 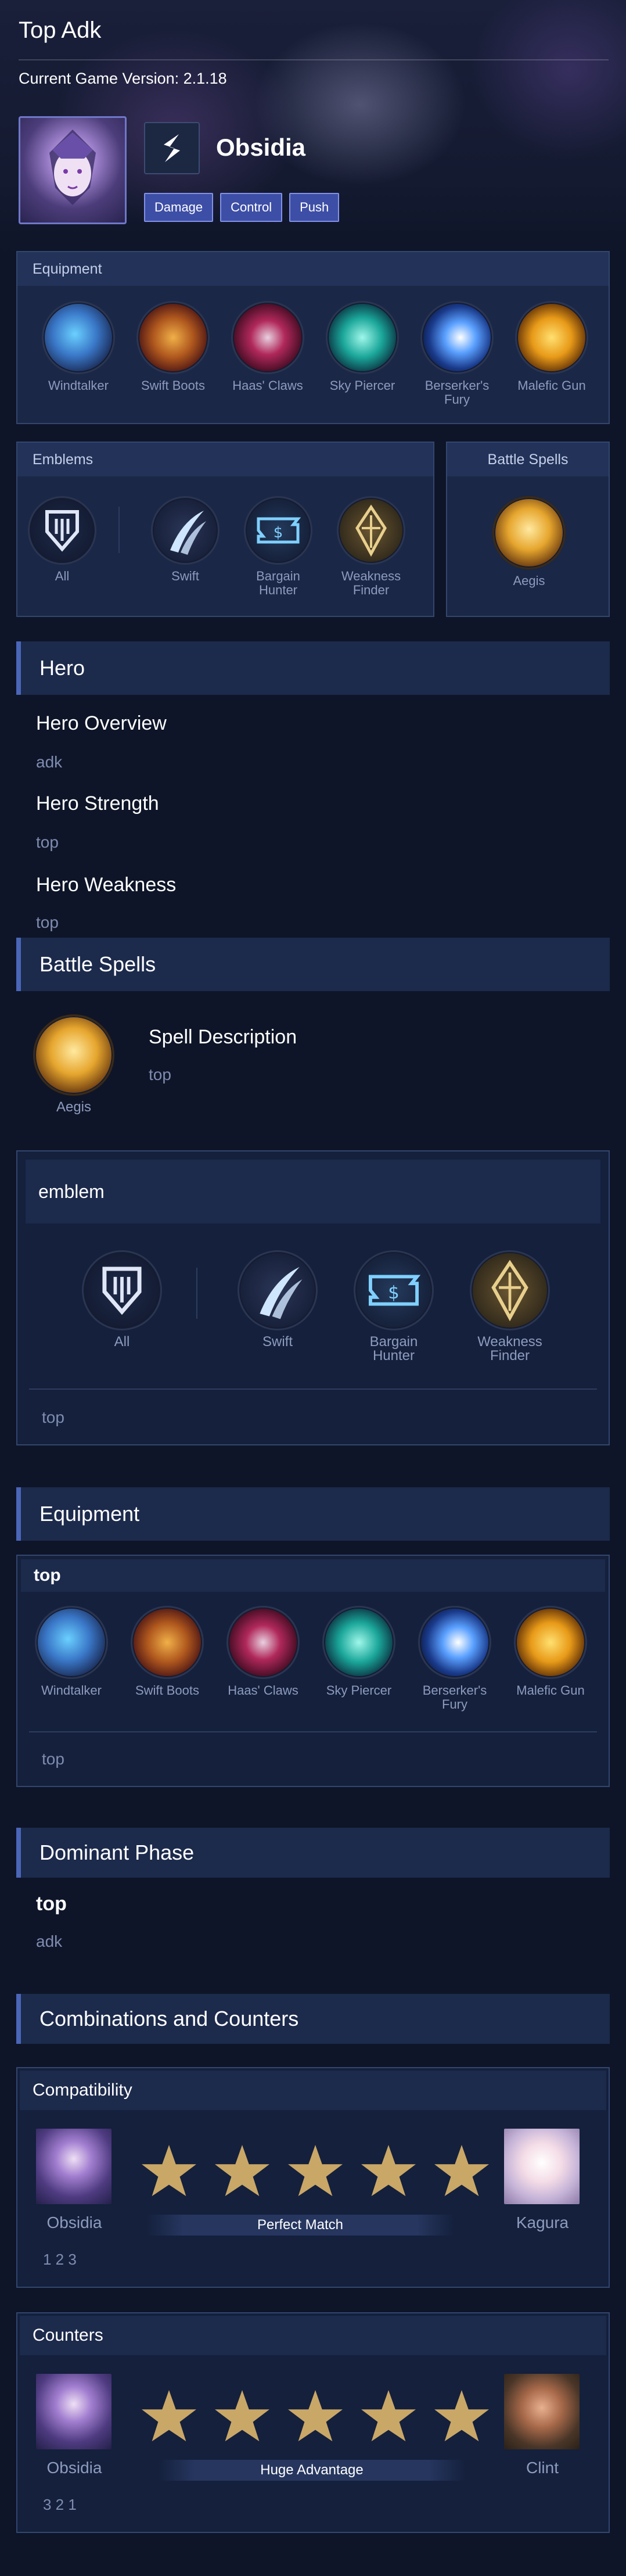 I want to click on role-assassin-icon, so click(x=172, y=148).